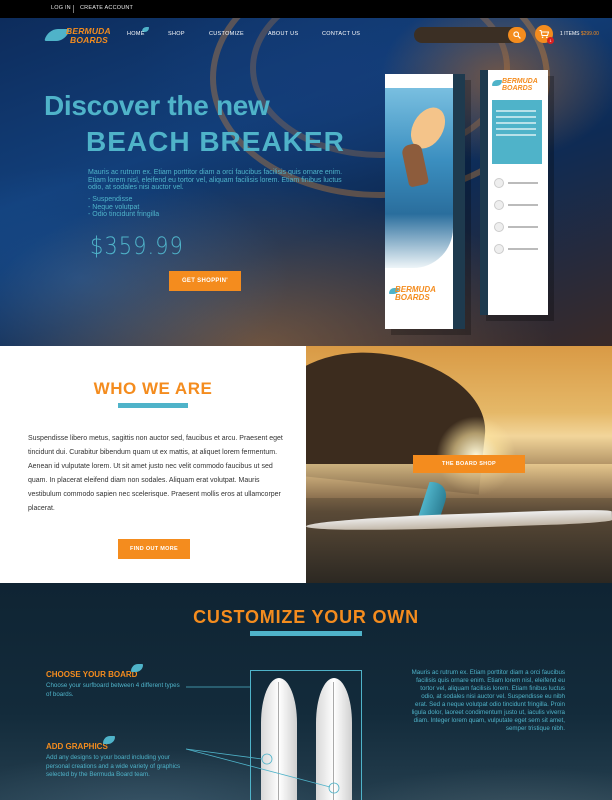 The width and height of the screenshot is (612, 800). Describe the element at coordinates (73, 9) in the screenshot. I see `divider` at that location.